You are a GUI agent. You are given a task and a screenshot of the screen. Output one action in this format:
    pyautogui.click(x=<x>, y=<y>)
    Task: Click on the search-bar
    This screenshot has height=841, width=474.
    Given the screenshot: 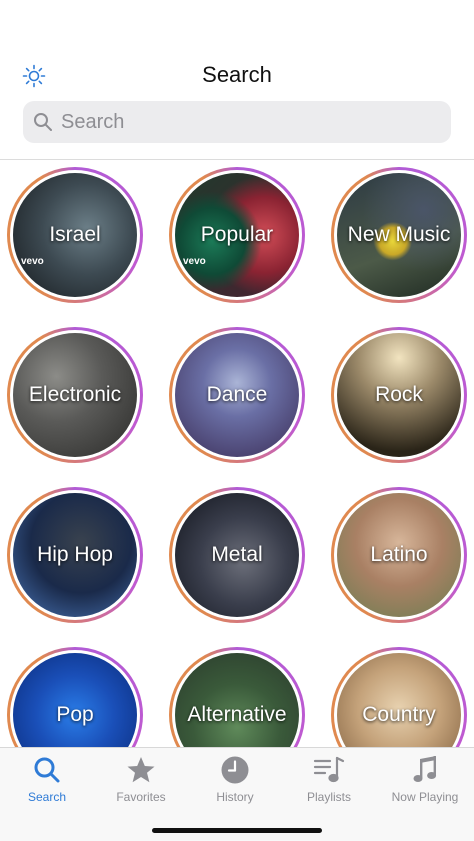 What is the action you would take?
    pyautogui.click(x=237, y=122)
    